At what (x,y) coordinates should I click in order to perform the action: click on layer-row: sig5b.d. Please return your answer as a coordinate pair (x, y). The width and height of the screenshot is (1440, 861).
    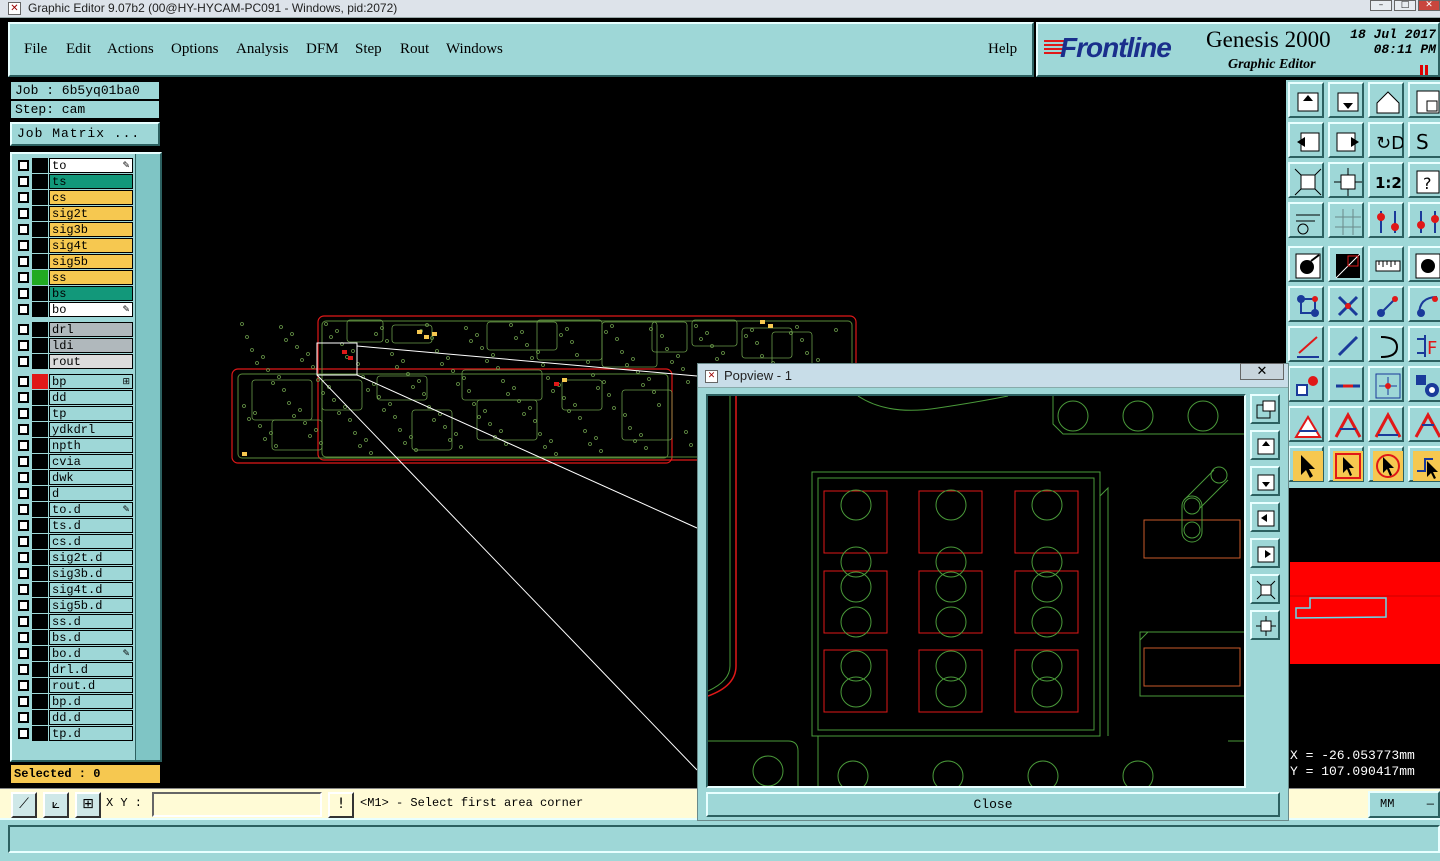
    Looking at the image, I should click on (74, 605).